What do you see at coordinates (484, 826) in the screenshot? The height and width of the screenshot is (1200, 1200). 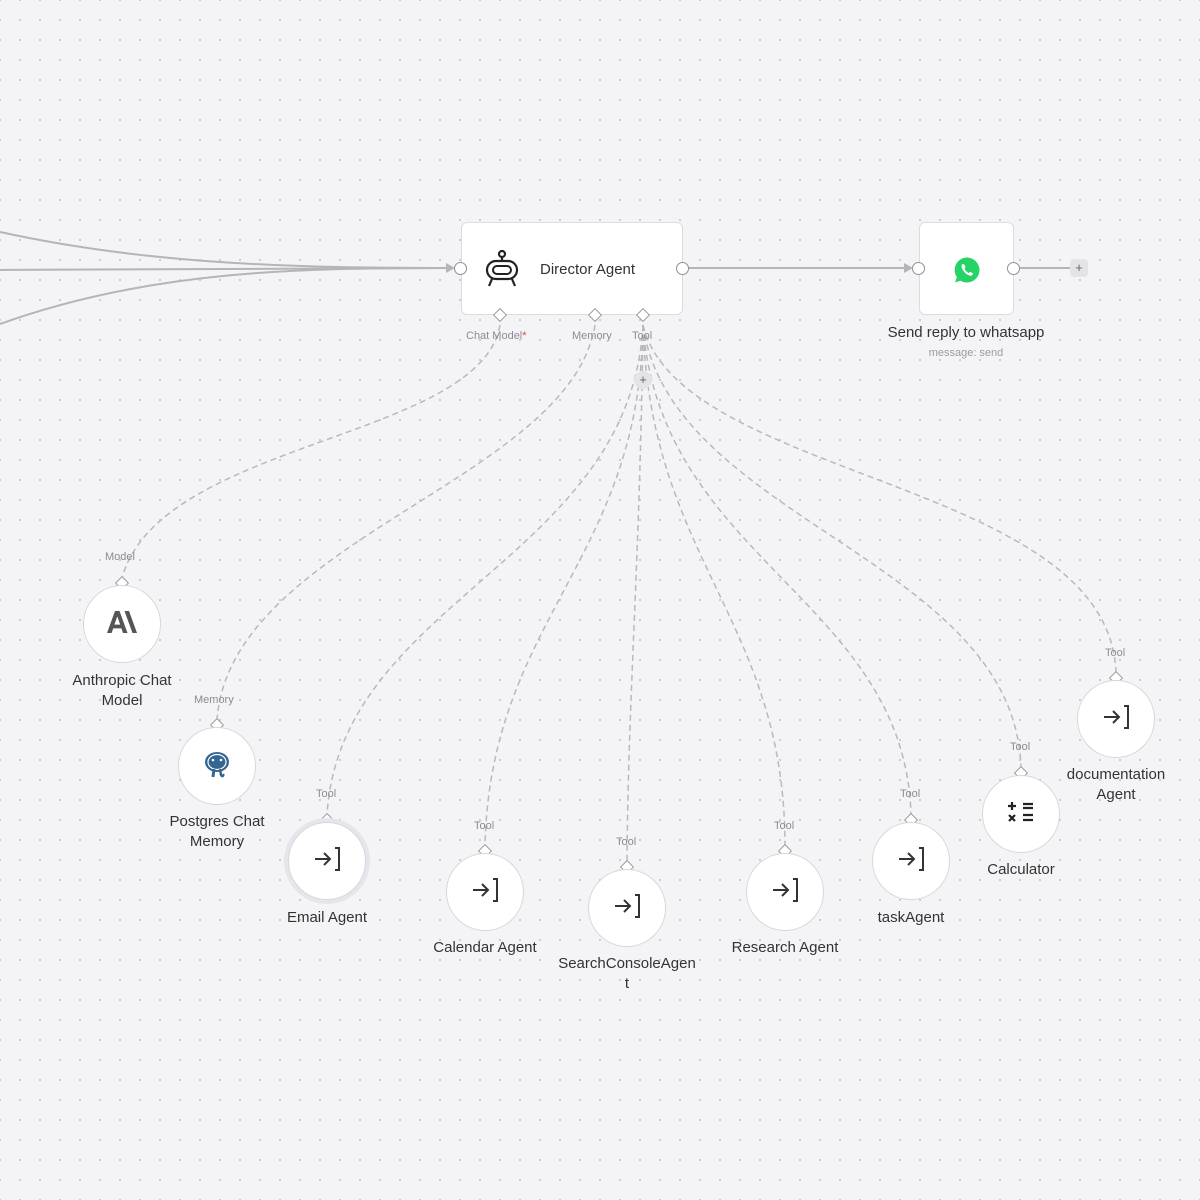 I see `calendar-port-label: Tool` at bounding box center [484, 826].